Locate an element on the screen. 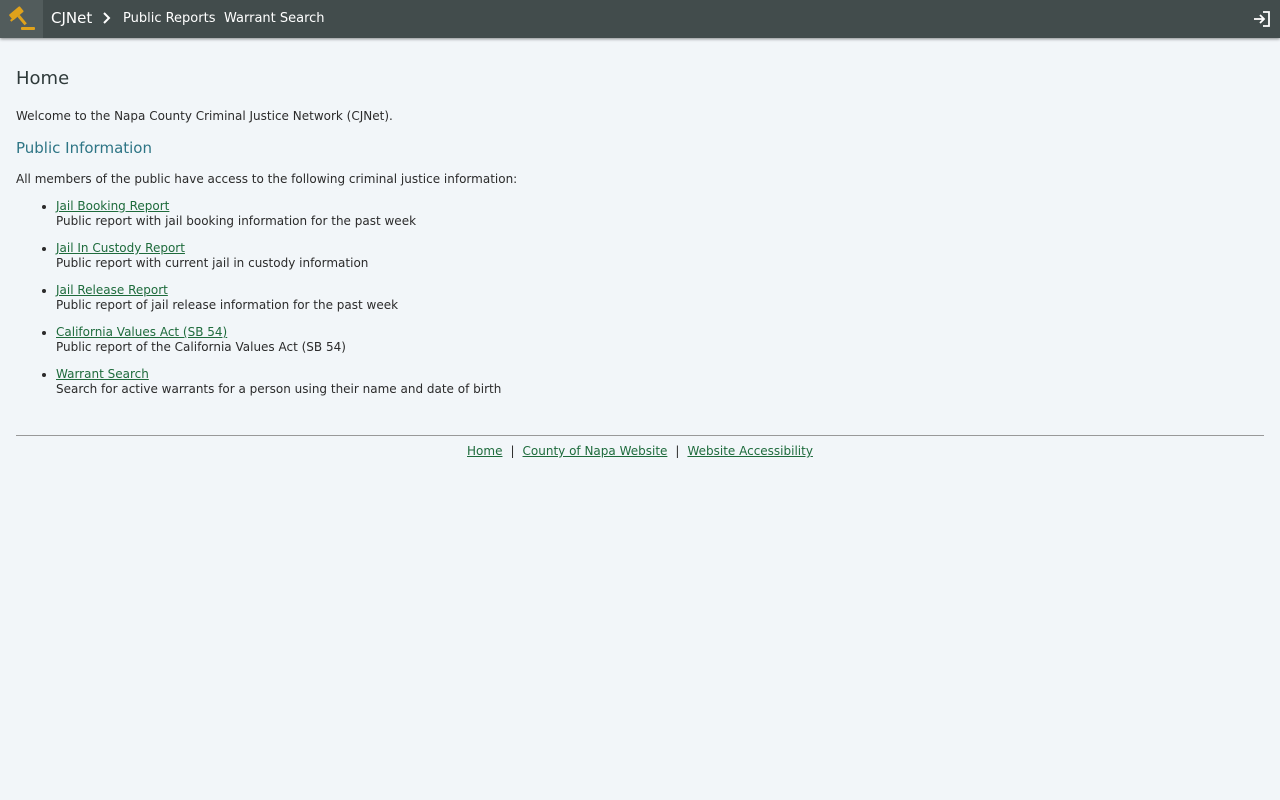 The width and height of the screenshot is (1280, 800). sign-in-icon is located at coordinates (1262, 19).